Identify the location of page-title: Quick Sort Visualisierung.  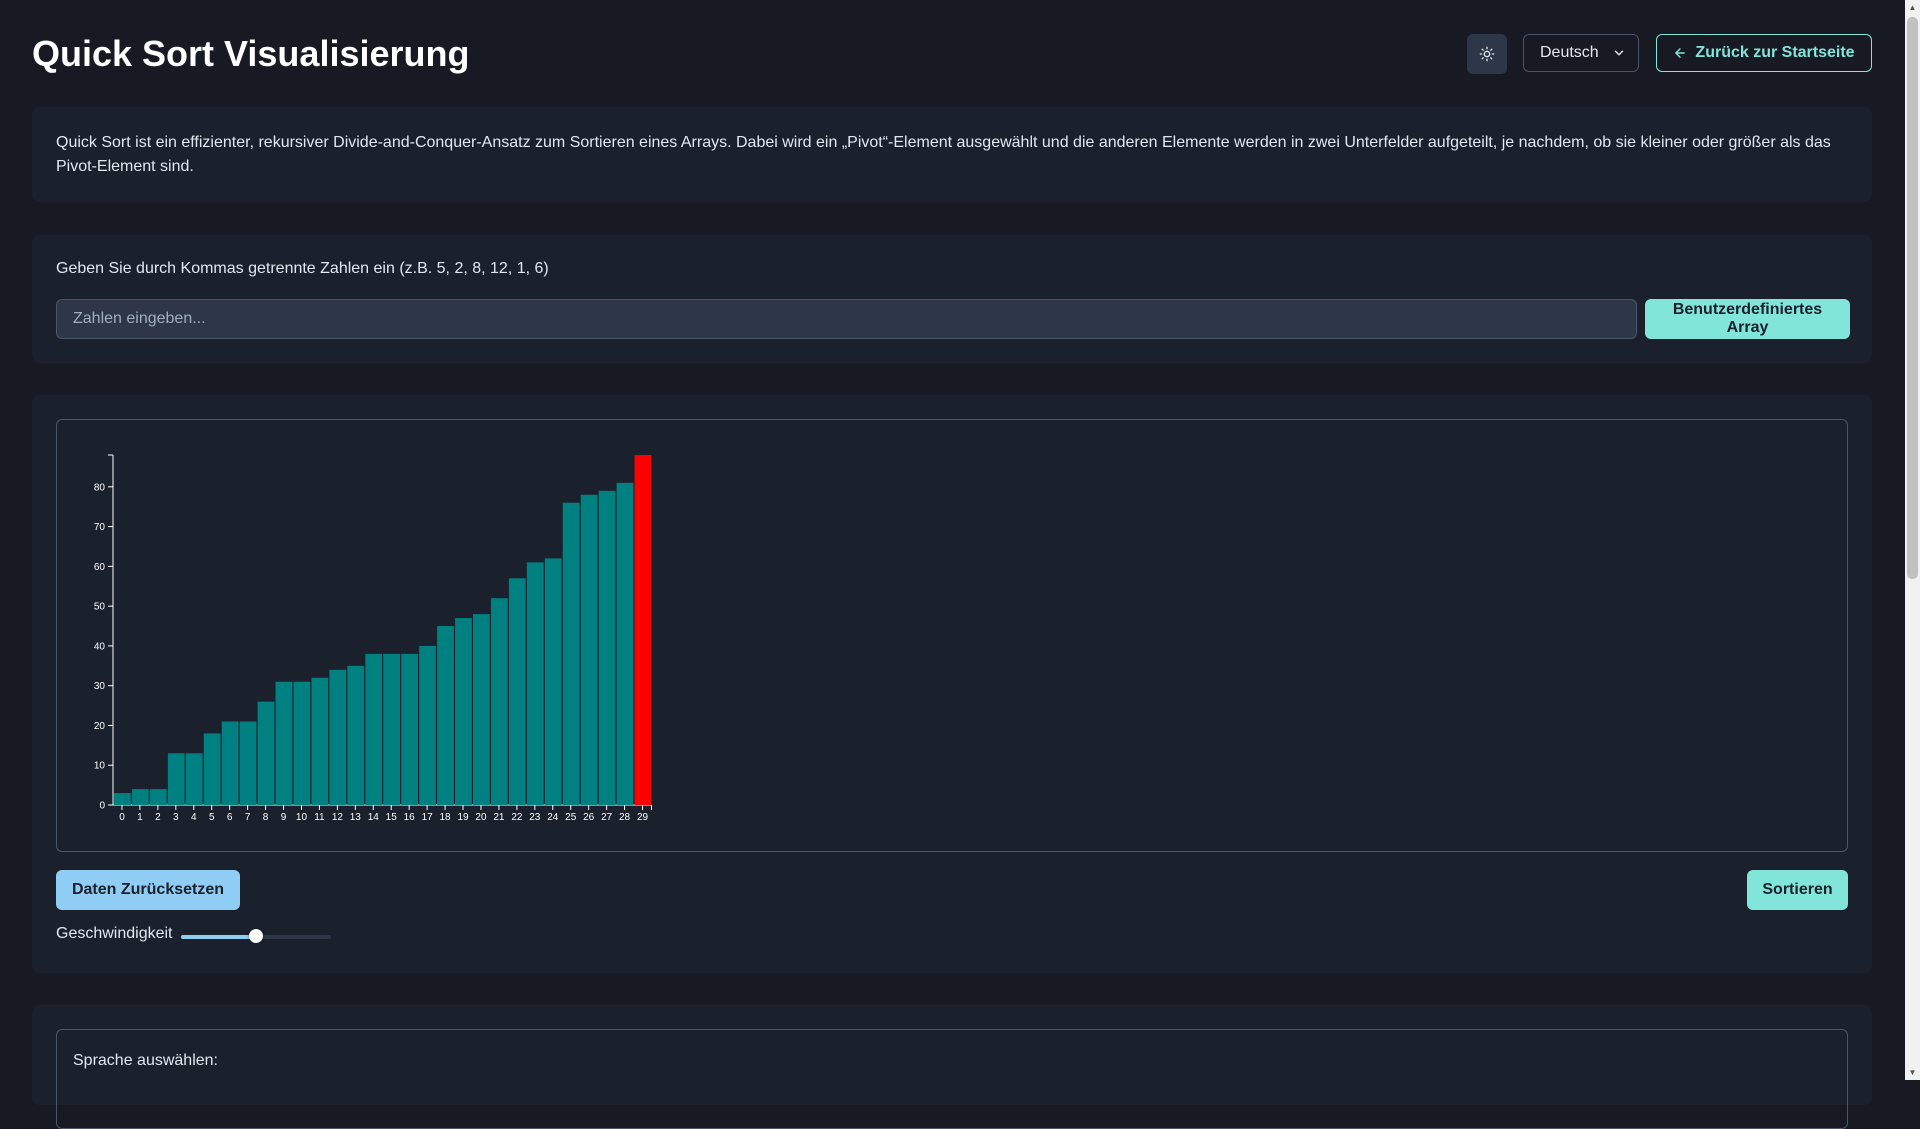
(251, 53).